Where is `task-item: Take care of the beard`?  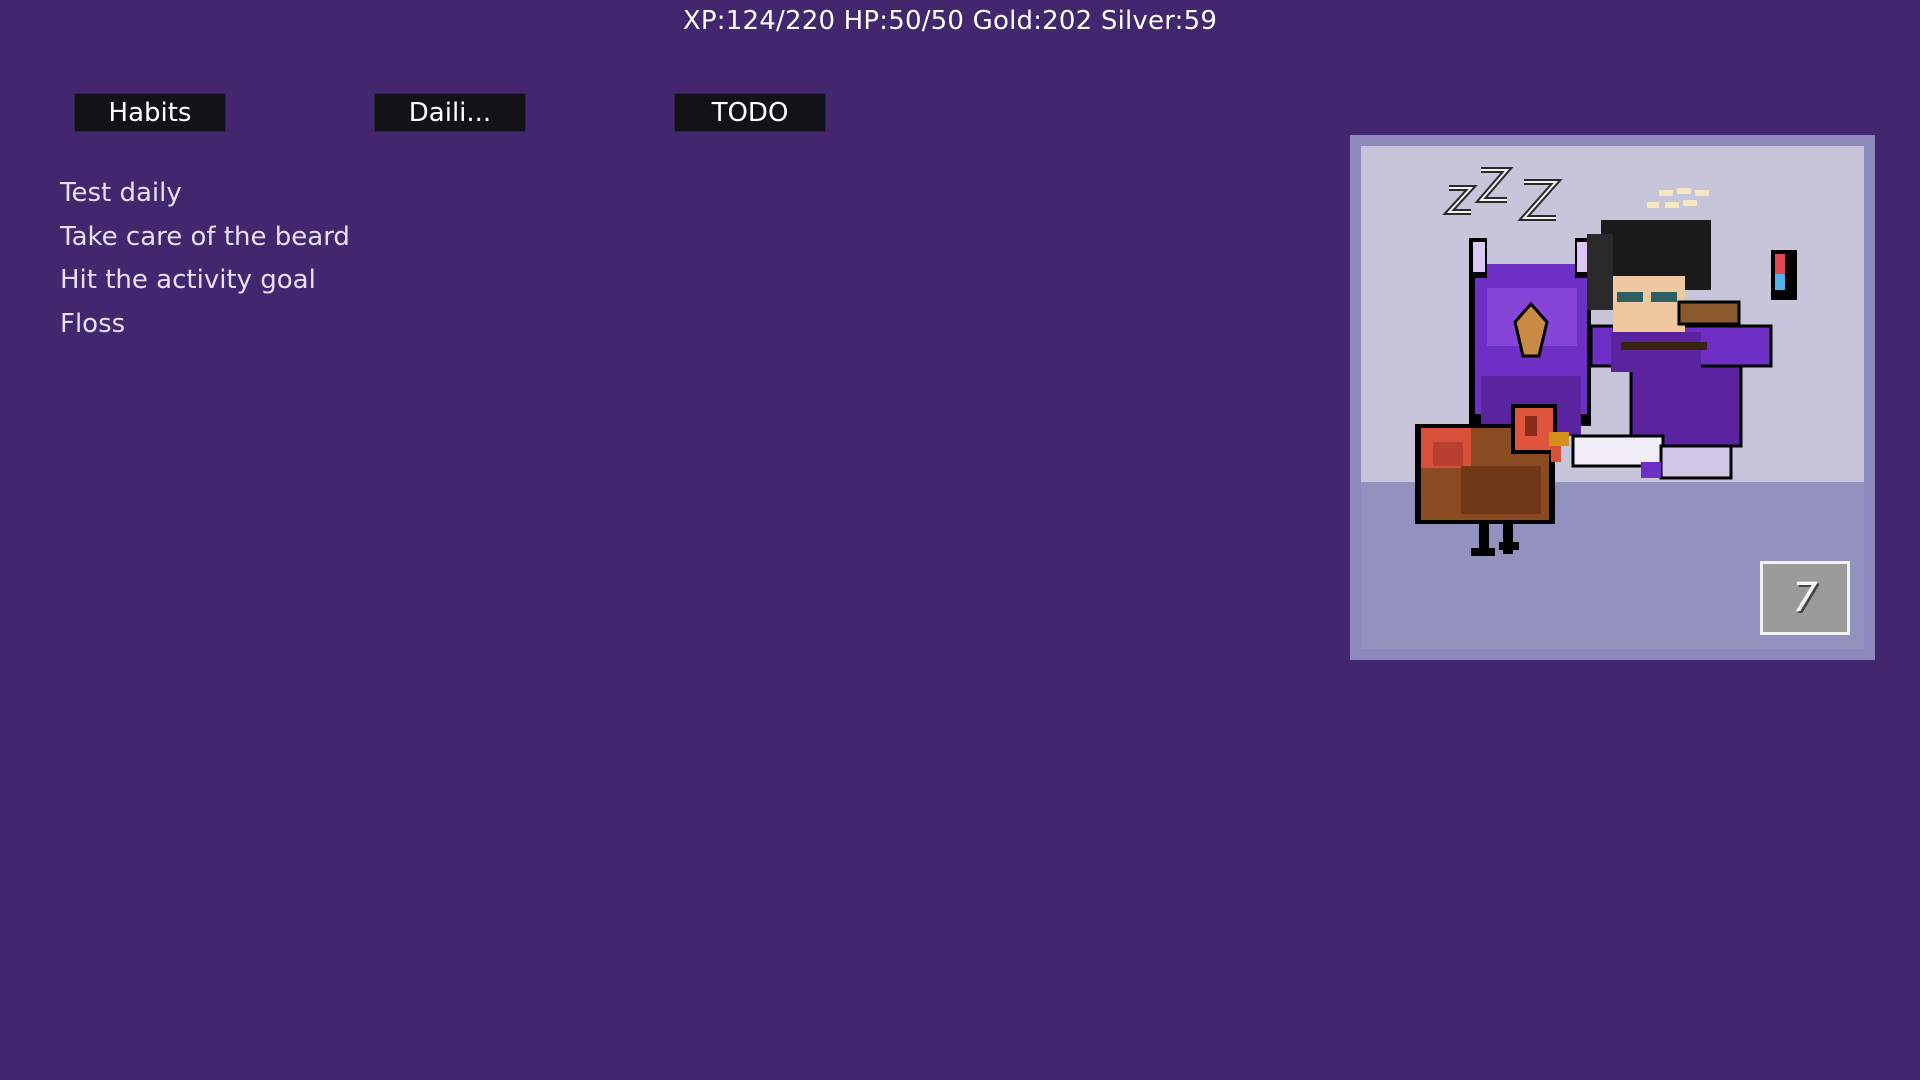 task-item: Take care of the beard is located at coordinates (205, 238).